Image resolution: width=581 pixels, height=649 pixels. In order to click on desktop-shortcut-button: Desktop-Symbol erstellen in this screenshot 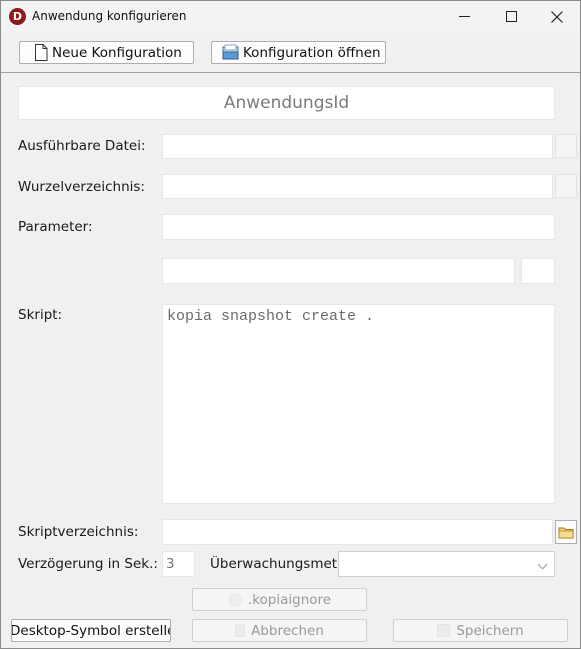, I will do `click(91, 630)`.